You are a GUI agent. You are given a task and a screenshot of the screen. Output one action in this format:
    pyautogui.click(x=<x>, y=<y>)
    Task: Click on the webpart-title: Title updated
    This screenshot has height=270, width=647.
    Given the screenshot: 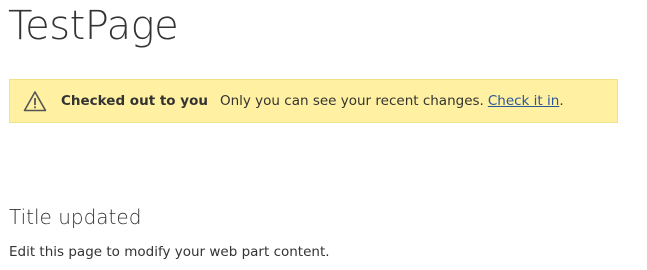 What is the action you would take?
    pyautogui.click(x=75, y=217)
    